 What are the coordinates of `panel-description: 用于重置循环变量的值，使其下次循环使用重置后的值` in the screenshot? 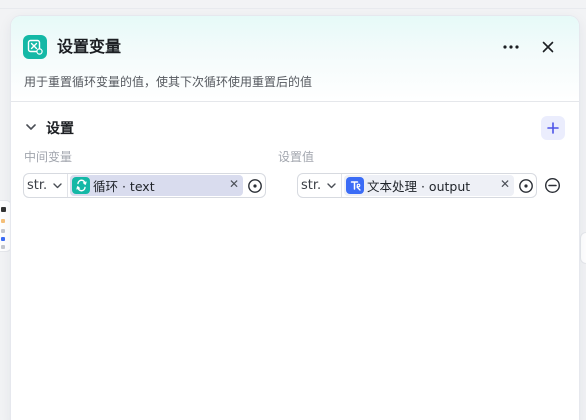 It's located at (168, 82).